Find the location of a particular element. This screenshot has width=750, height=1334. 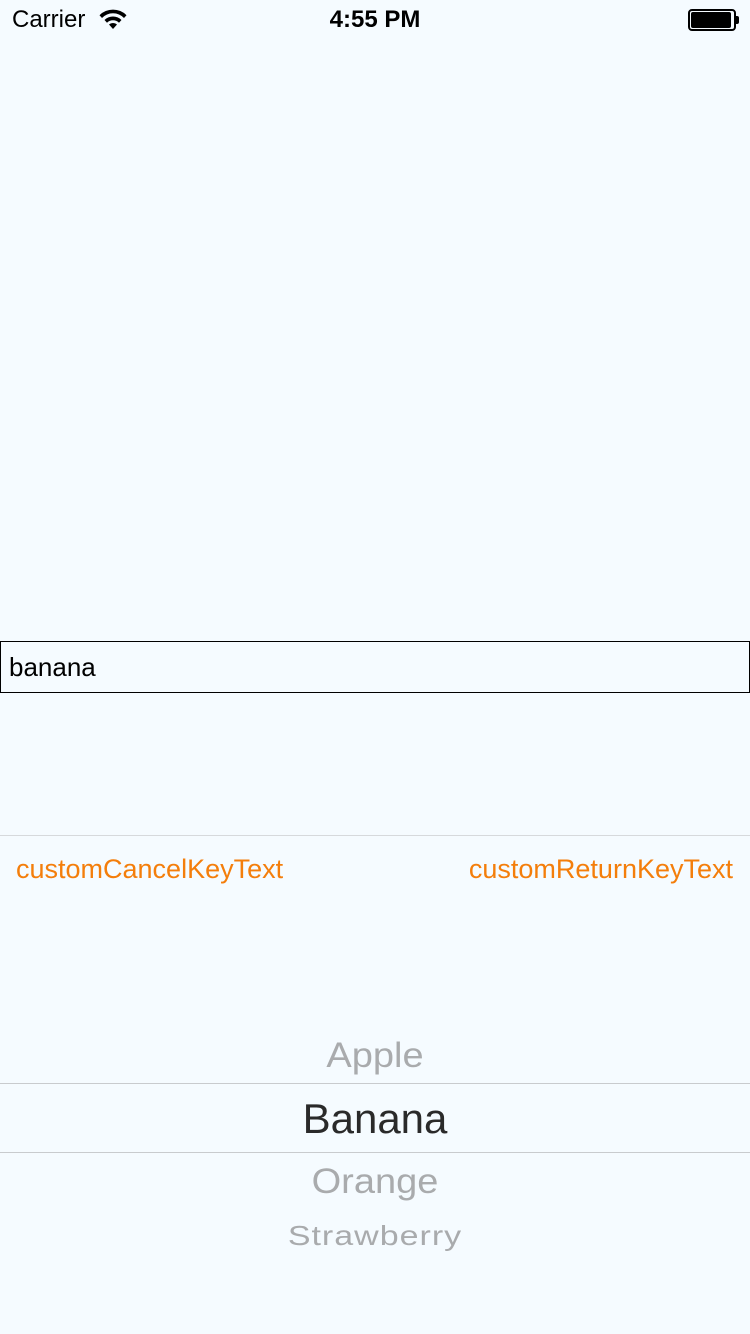

picker-selection-top-line is located at coordinates (375, 1083).